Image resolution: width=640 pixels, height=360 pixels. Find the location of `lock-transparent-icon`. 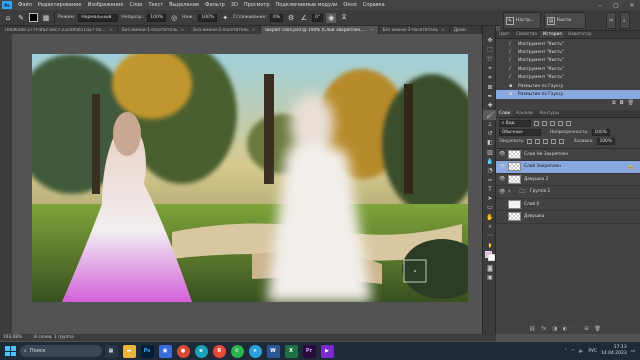

lock-transparent-icon is located at coordinates (530, 141).